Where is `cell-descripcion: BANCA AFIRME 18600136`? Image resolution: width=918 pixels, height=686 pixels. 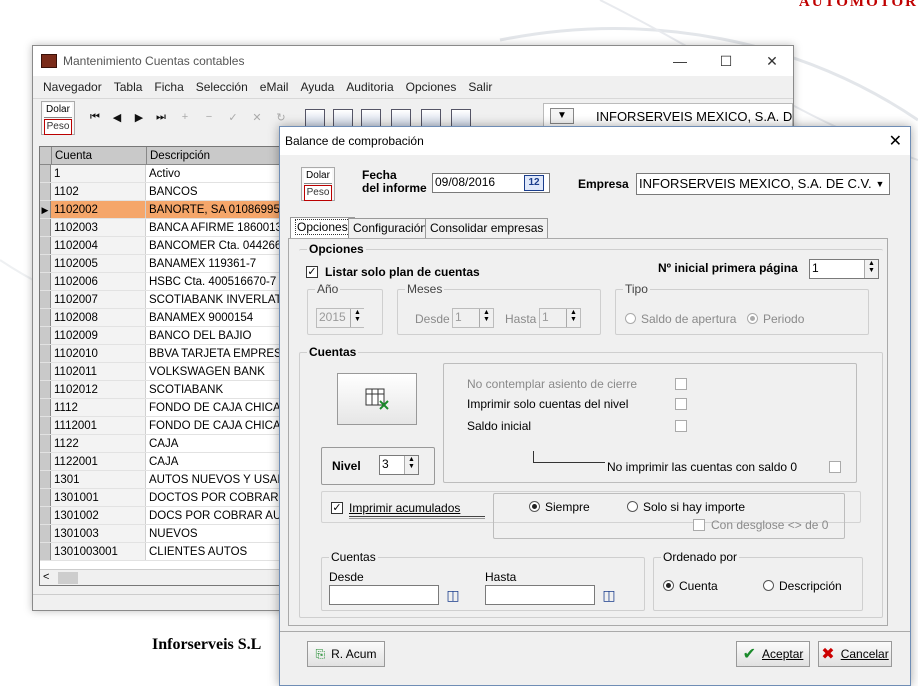
cell-descripcion: BANCA AFIRME 18600136 is located at coordinates (214, 227).